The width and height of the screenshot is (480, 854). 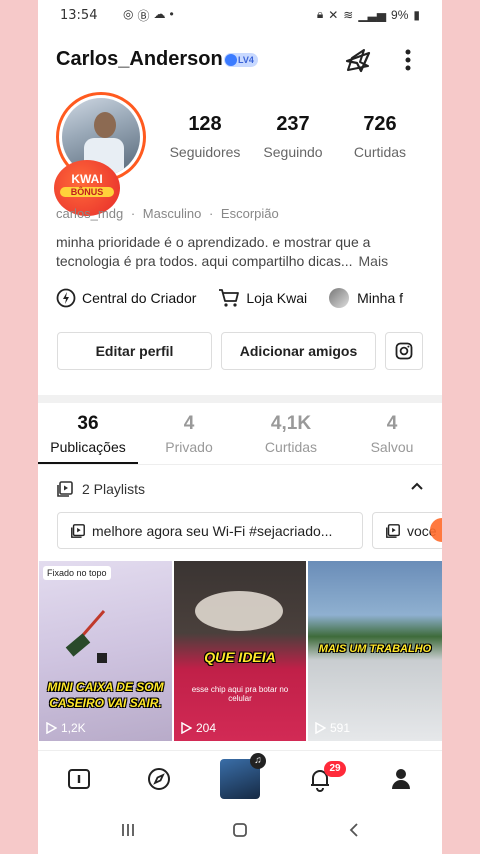 What do you see at coordinates (374, 261) in the screenshot?
I see `bio-more-link: Mais` at bounding box center [374, 261].